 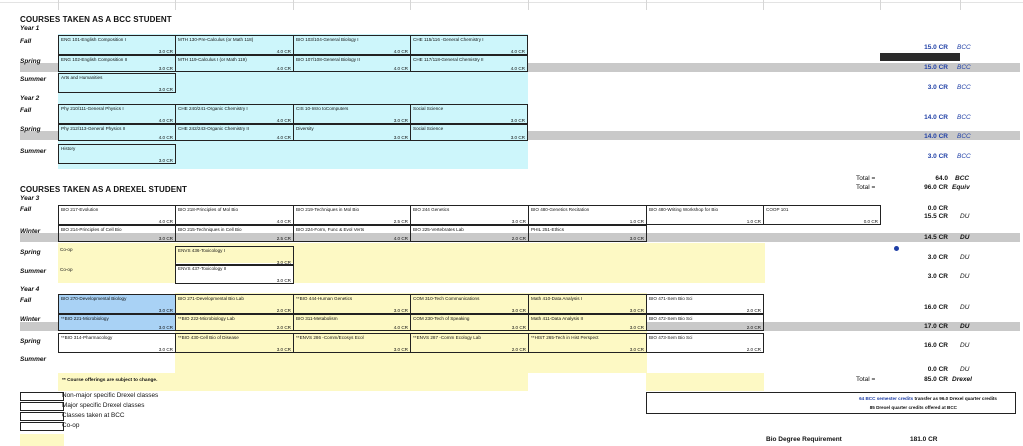 I want to click on course-cell: BIO 103/104-General Biology I 4.0 CR, so click(x=352, y=45).